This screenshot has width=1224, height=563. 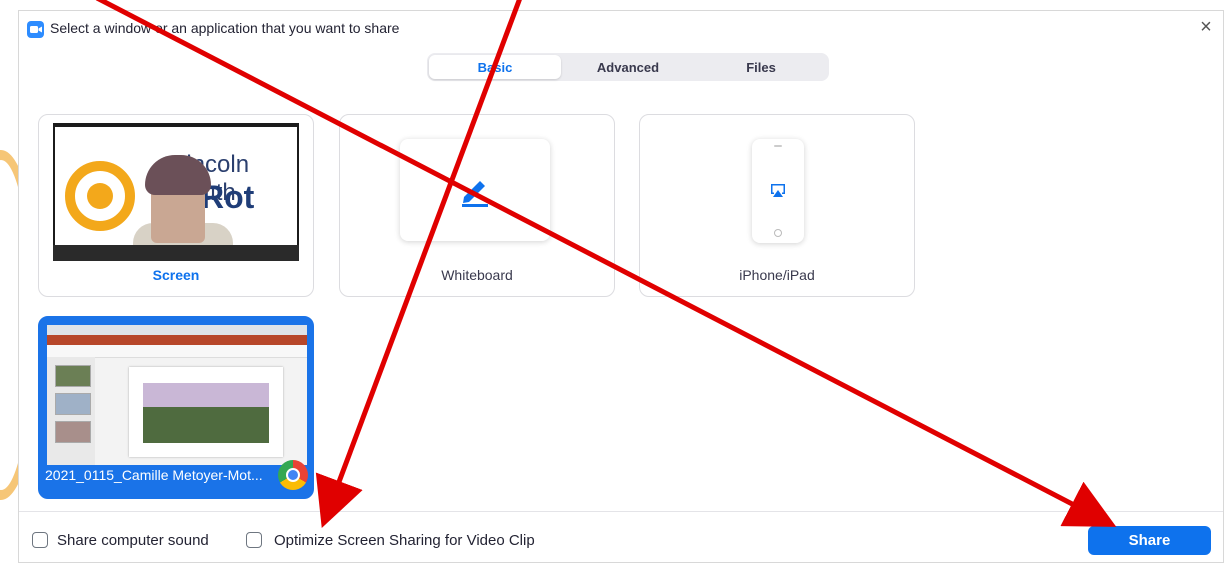 What do you see at coordinates (21, 281) in the screenshot?
I see `background-strip` at bounding box center [21, 281].